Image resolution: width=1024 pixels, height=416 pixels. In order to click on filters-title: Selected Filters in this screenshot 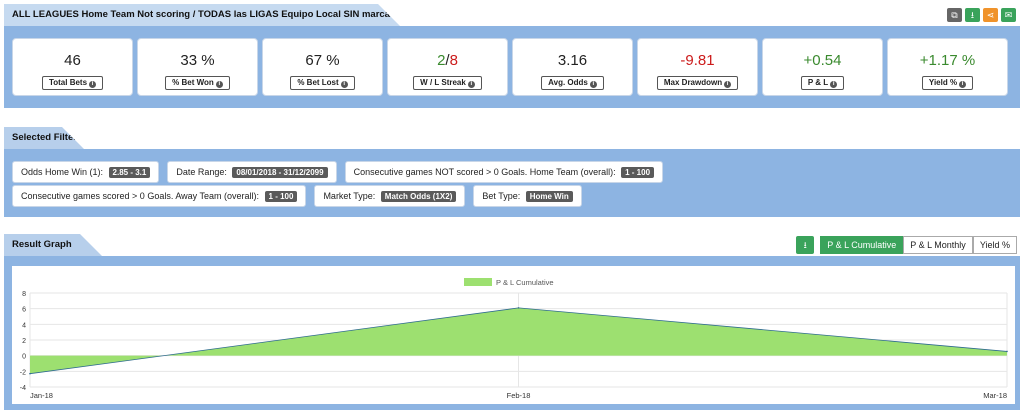, I will do `click(44, 138)`.